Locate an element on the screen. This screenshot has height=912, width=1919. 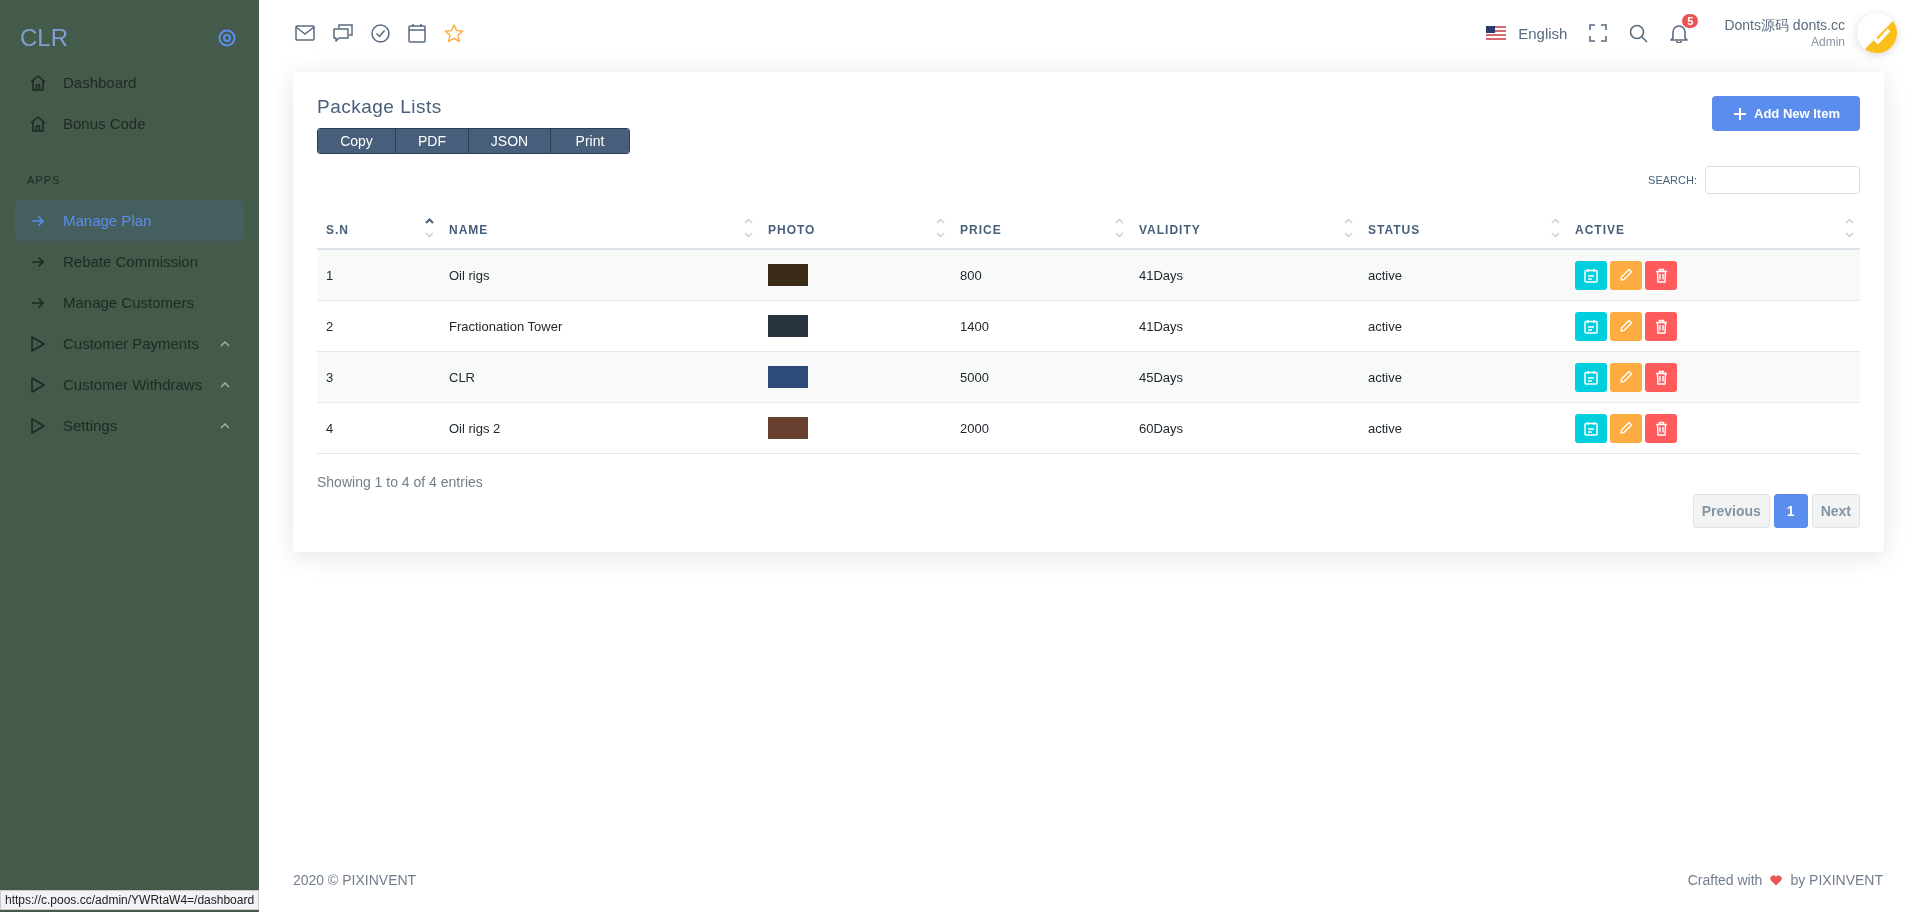
sidebar-item: Manage Plan is located at coordinates (129, 220).